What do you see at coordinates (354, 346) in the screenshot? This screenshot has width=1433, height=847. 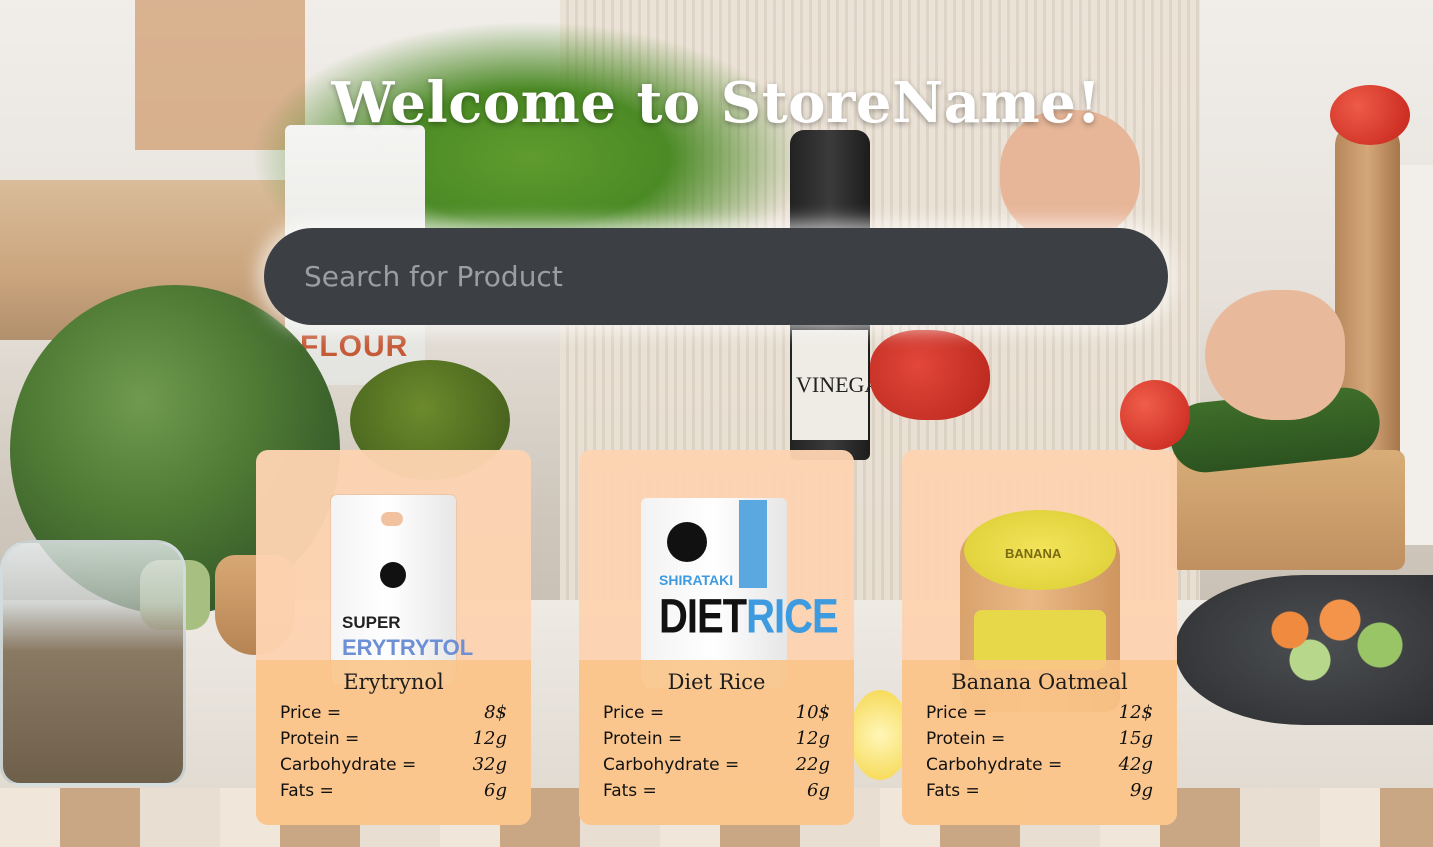 I see `background-flour-label: FLOUR` at bounding box center [354, 346].